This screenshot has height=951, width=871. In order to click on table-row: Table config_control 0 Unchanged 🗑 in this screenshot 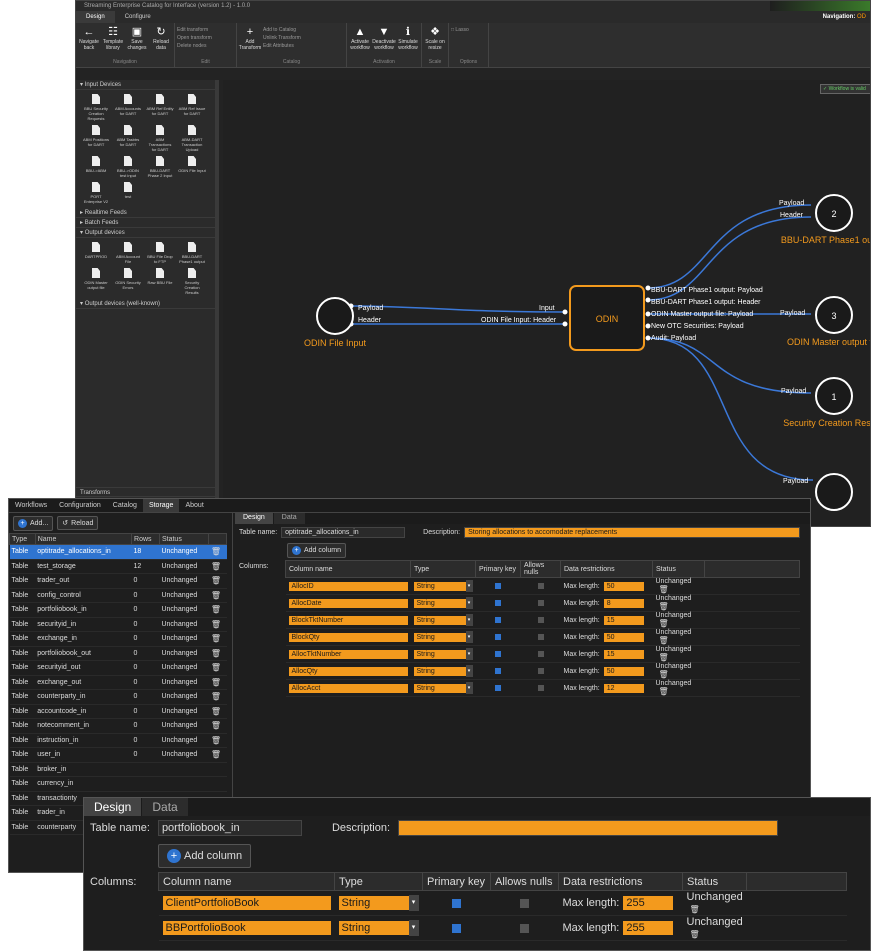, I will do `click(118, 595)`.